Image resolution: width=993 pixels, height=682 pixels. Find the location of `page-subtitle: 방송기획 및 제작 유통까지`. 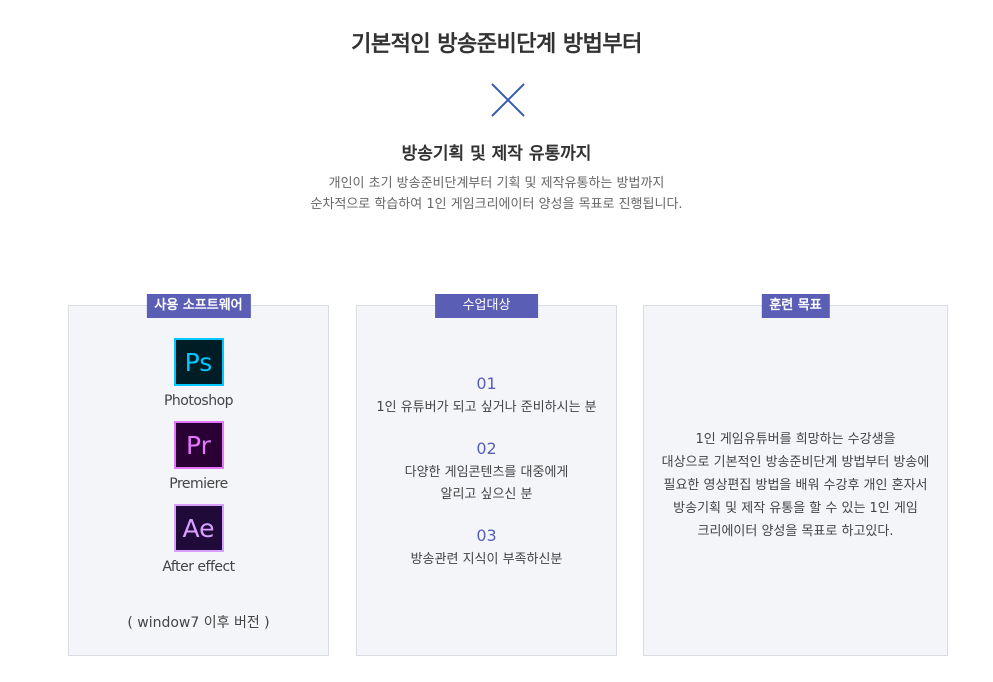

page-subtitle: 방송기획 및 제작 유통까지 is located at coordinates (496, 154).